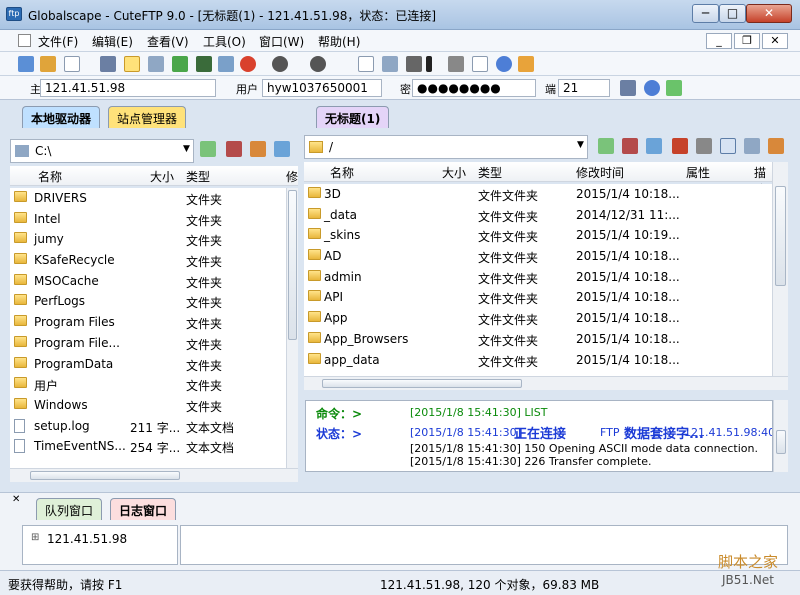 Image resolution: width=800 pixels, height=595 pixels. I want to click on menu-tools: 工具(O), so click(224, 41).